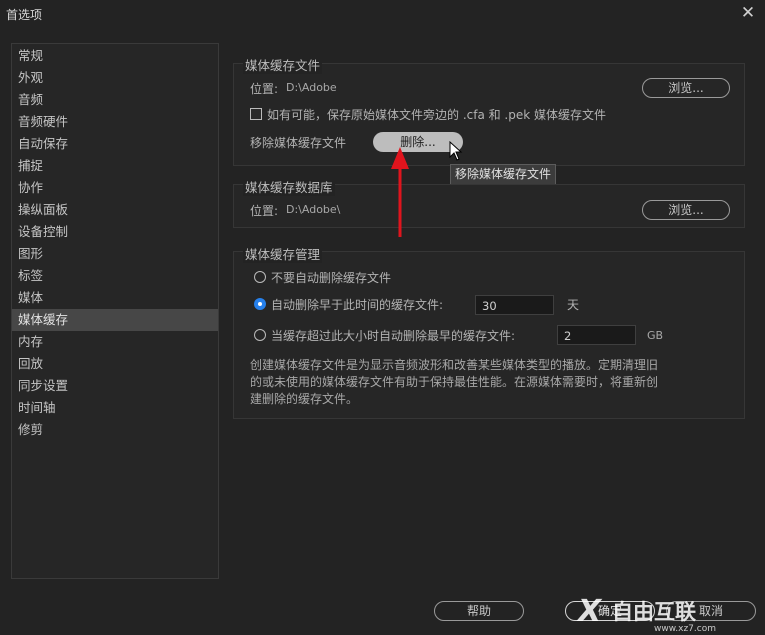 The image size is (765, 635). What do you see at coordinates (115, 232) in the screenshot?
I see `sidebar-item: 设备控制` at bounding box center [115, 232].